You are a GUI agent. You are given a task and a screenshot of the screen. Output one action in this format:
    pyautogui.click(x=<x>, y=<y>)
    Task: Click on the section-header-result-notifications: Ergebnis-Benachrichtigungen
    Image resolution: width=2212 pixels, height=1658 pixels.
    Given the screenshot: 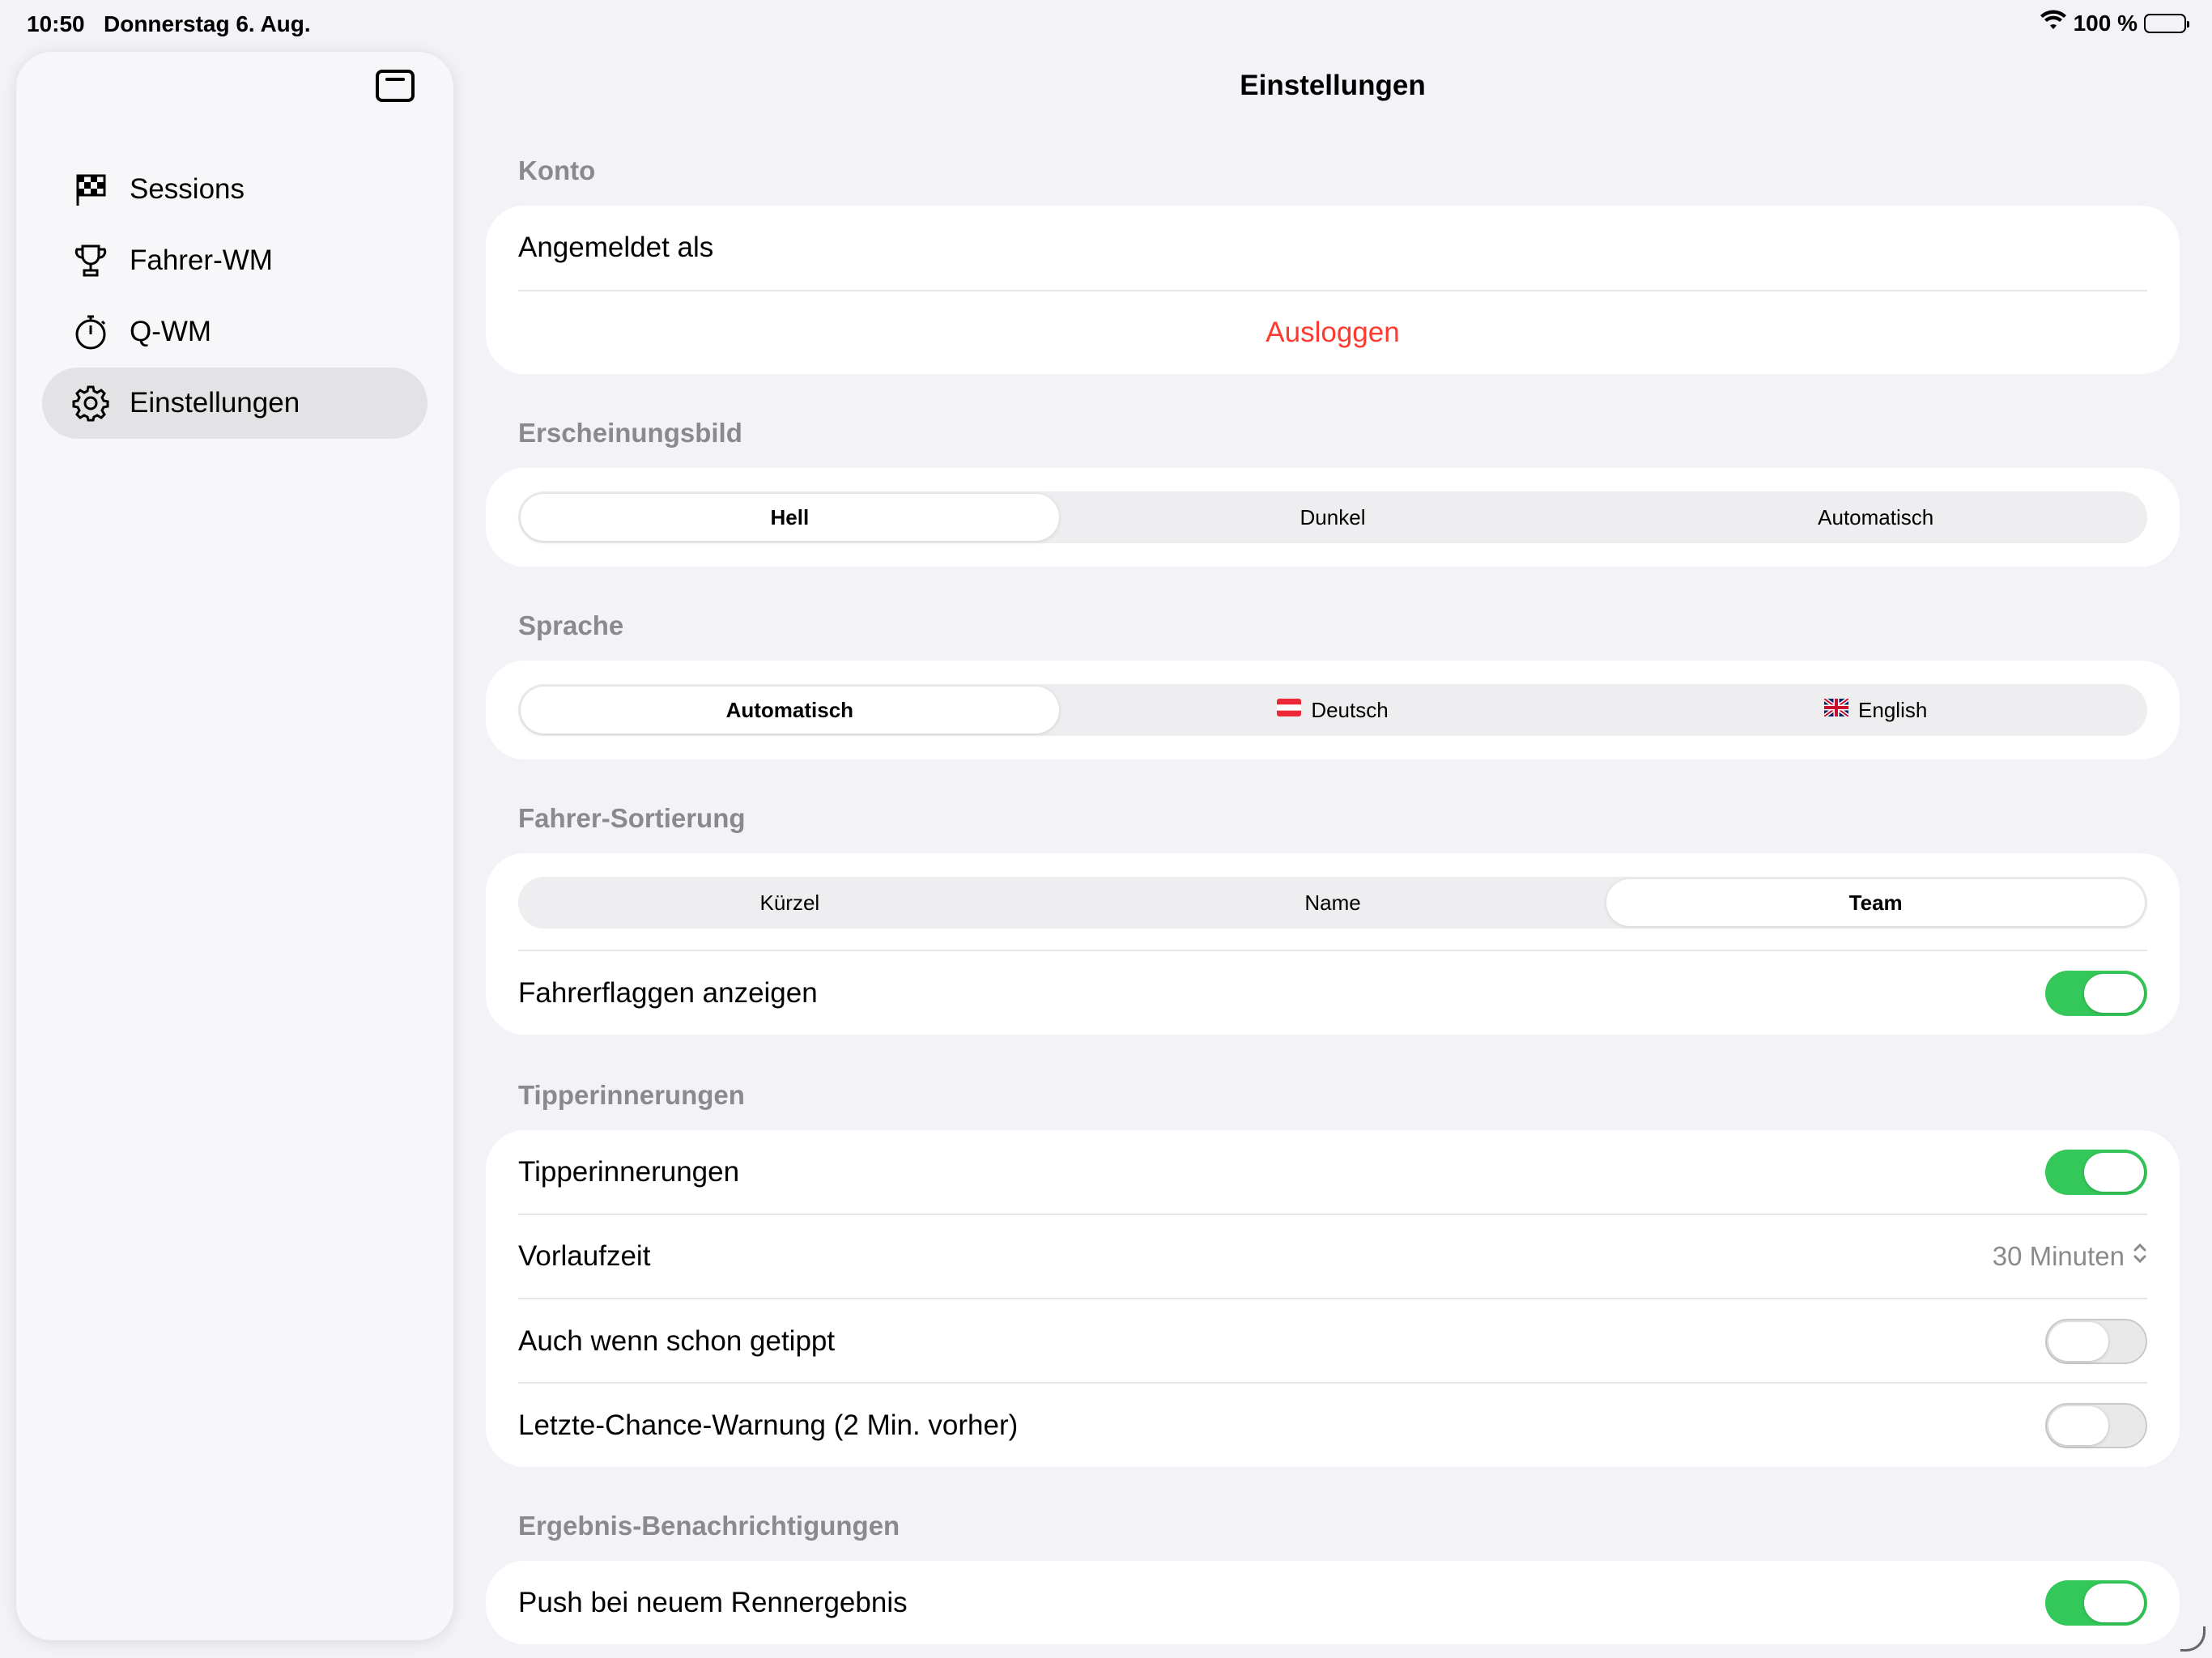 What is the action you would take?
    pyautogui.click(x=709, y=1526)
    